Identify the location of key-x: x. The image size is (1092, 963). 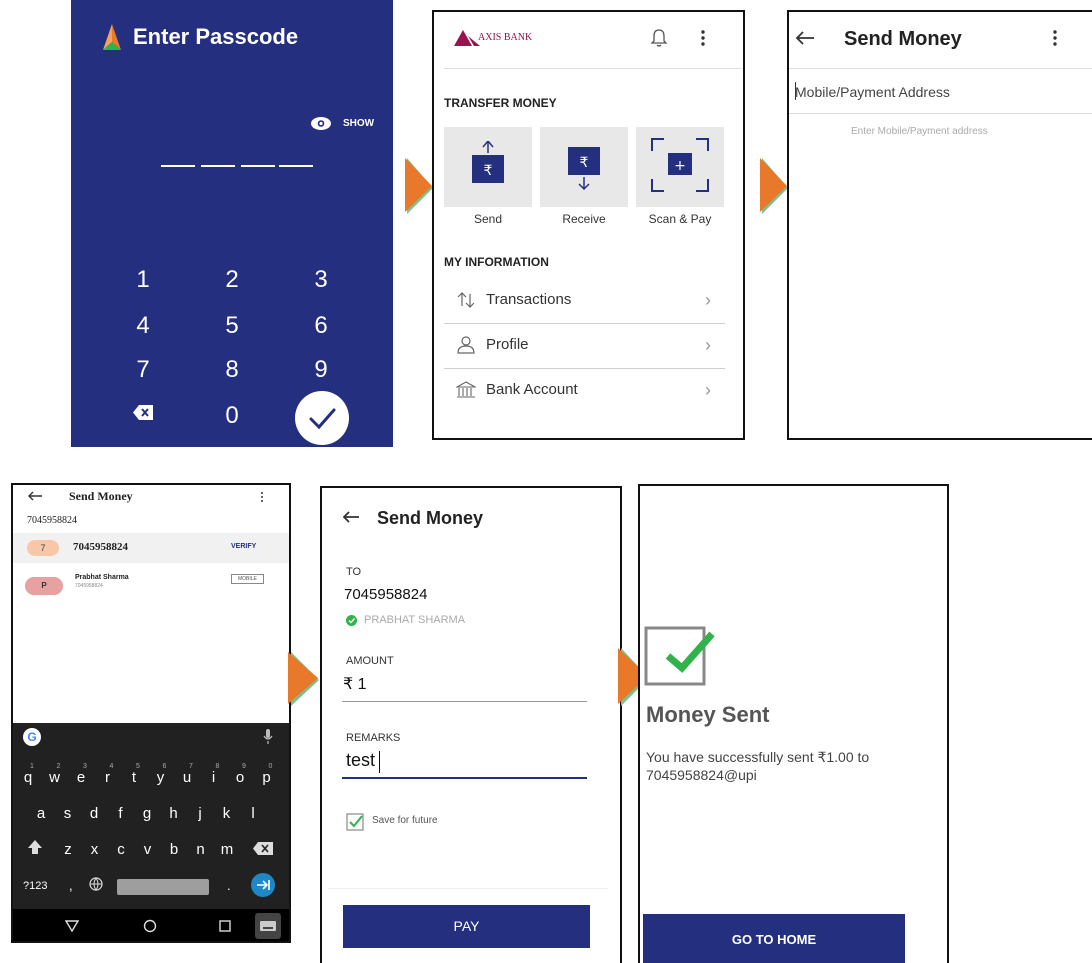
(95, 849).